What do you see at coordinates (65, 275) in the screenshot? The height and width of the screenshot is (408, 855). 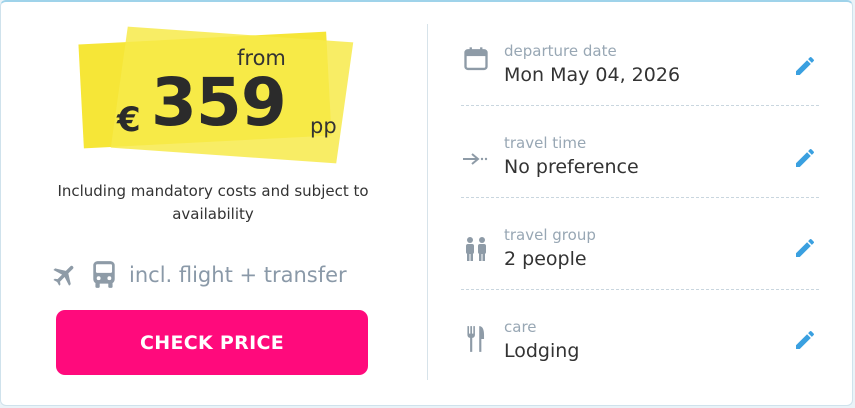 I see `airplane-icon` at bounding box center [65, 275].